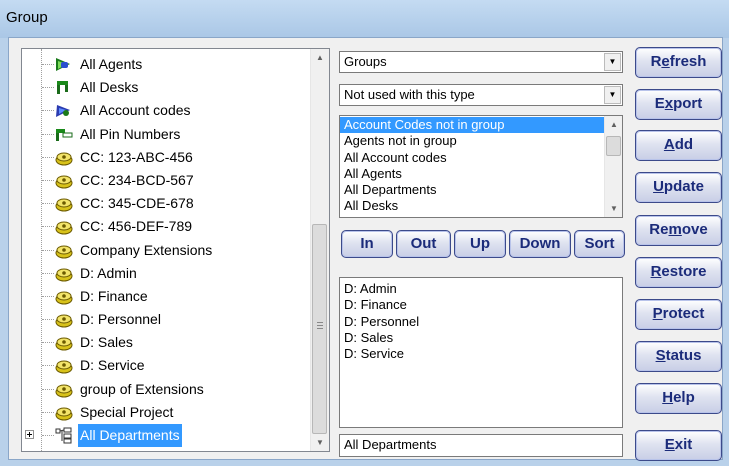  Describe the element at coordinates (613, 166) in the screenshot. I see `available-list-scrollbar: ▲ ▼` at that location.